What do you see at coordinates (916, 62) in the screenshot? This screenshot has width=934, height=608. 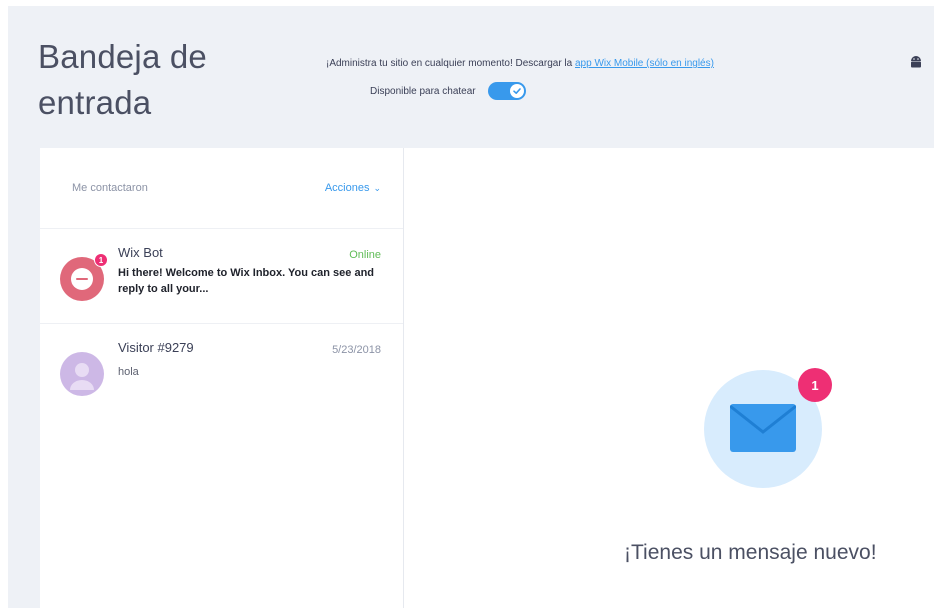 I see `android-icon` at bounding box center [916, 62].